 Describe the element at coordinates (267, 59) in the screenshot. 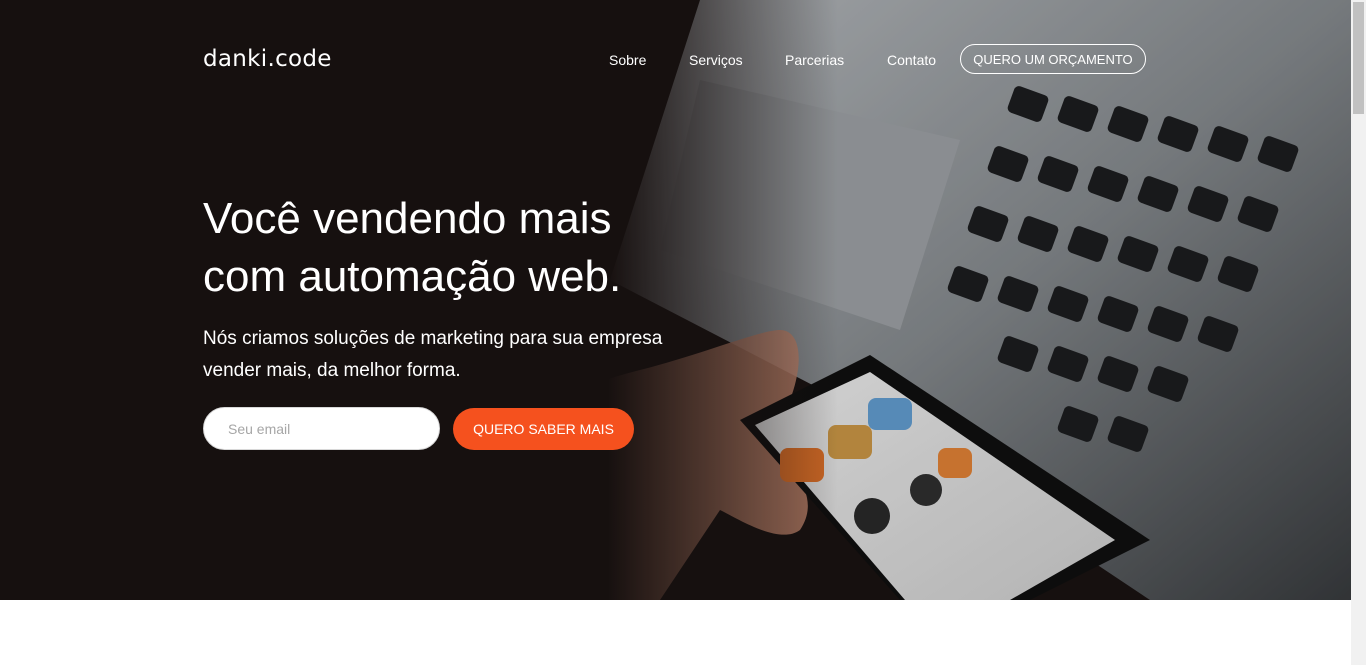

I see `brand-logo: danki.code` at that location.